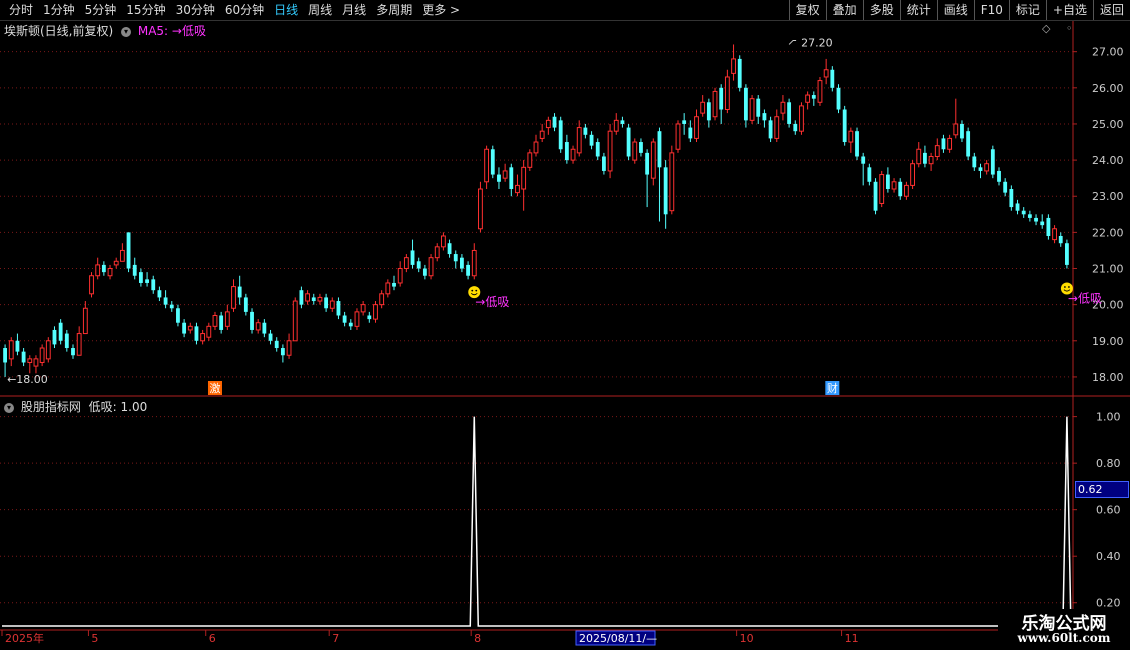 The height and width of the screenshot is (650, 1130). I want to click on toolbar-button-3: 统计, so click(918, 10).